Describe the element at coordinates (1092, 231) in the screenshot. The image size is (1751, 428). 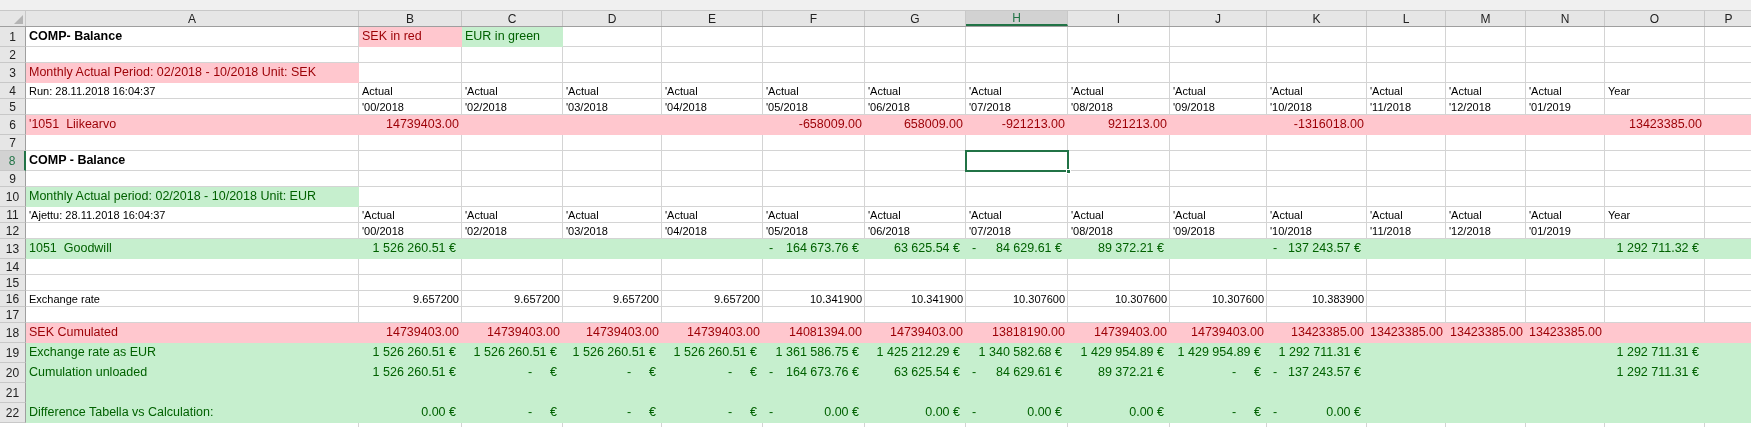
I see `table-cell-text: '08/2018` at that location.